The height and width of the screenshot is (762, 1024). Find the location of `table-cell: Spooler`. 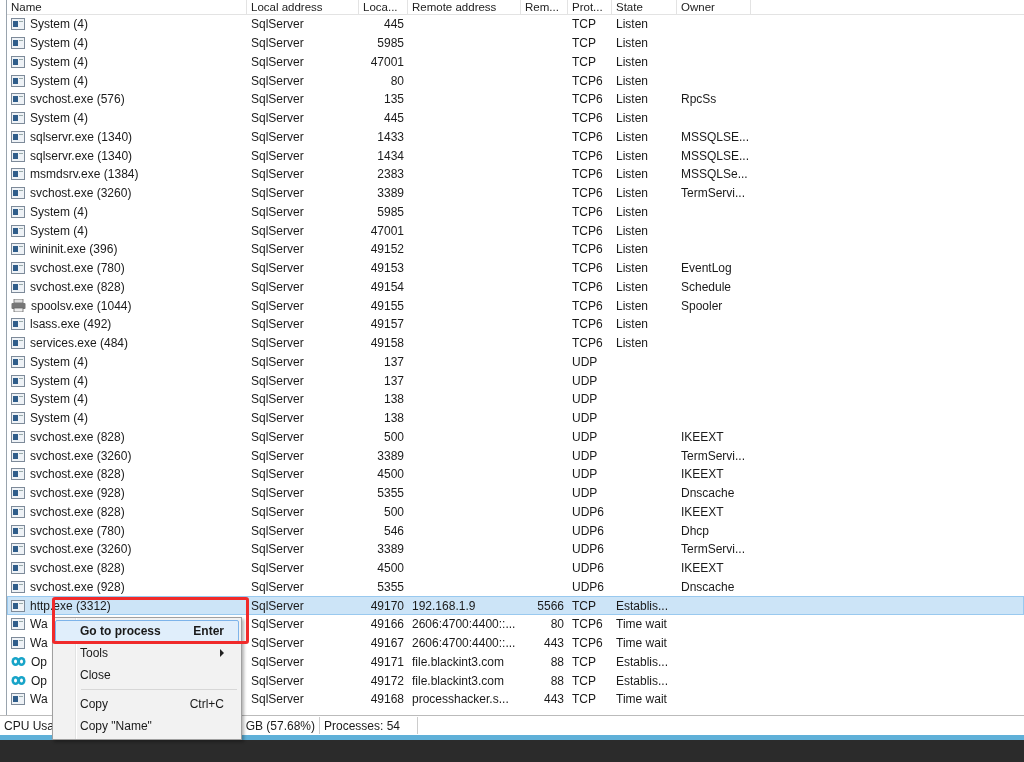

table-cell: Spooler is located at coordinates (702, 305).